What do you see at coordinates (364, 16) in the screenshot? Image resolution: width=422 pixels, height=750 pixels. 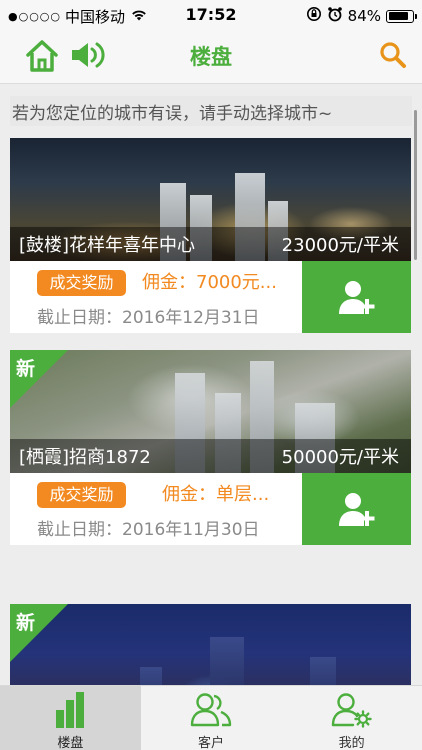 I see `battery-percent: 84%` at bounding box center [364, 16].